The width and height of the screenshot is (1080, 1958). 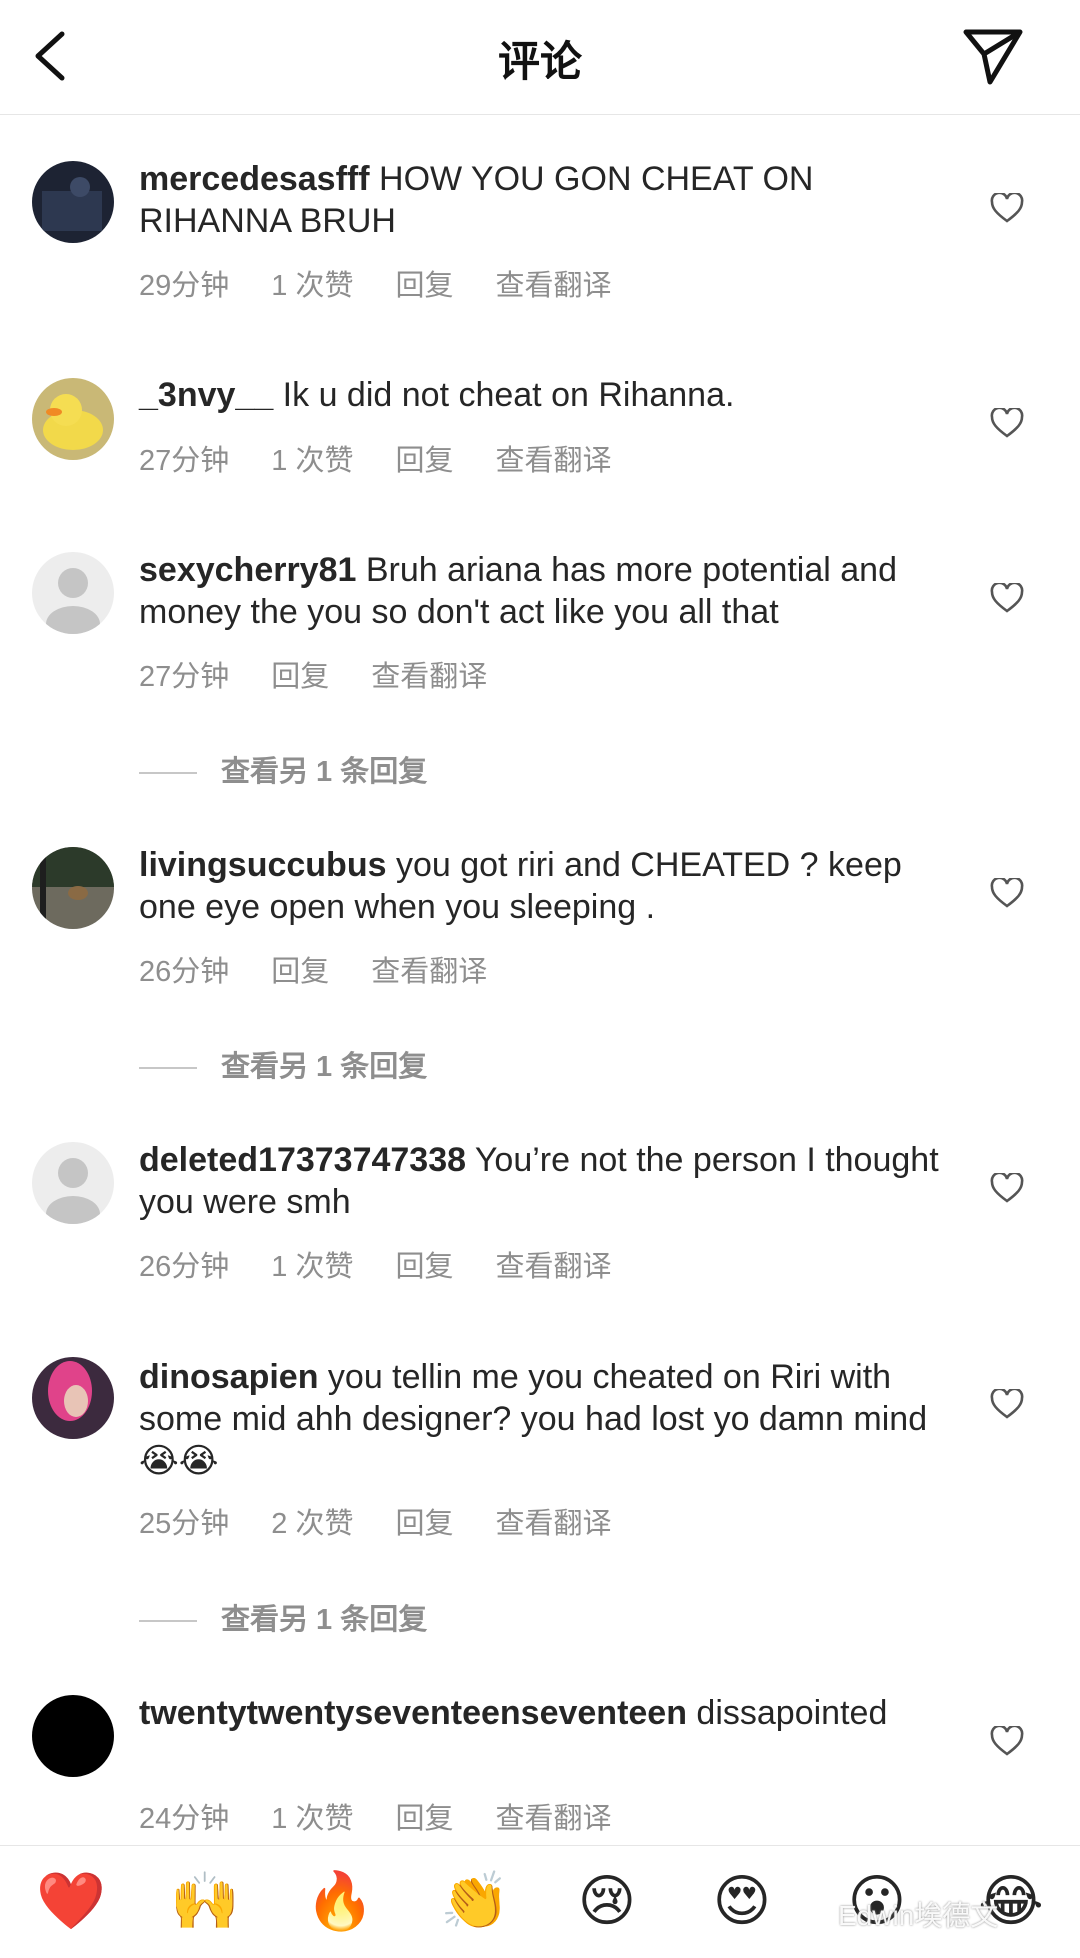 What do you see at coordinates (340, 1901) in the screenshot?
I see `fire-emoji: 🔥` at bounding box center [340, 1901].